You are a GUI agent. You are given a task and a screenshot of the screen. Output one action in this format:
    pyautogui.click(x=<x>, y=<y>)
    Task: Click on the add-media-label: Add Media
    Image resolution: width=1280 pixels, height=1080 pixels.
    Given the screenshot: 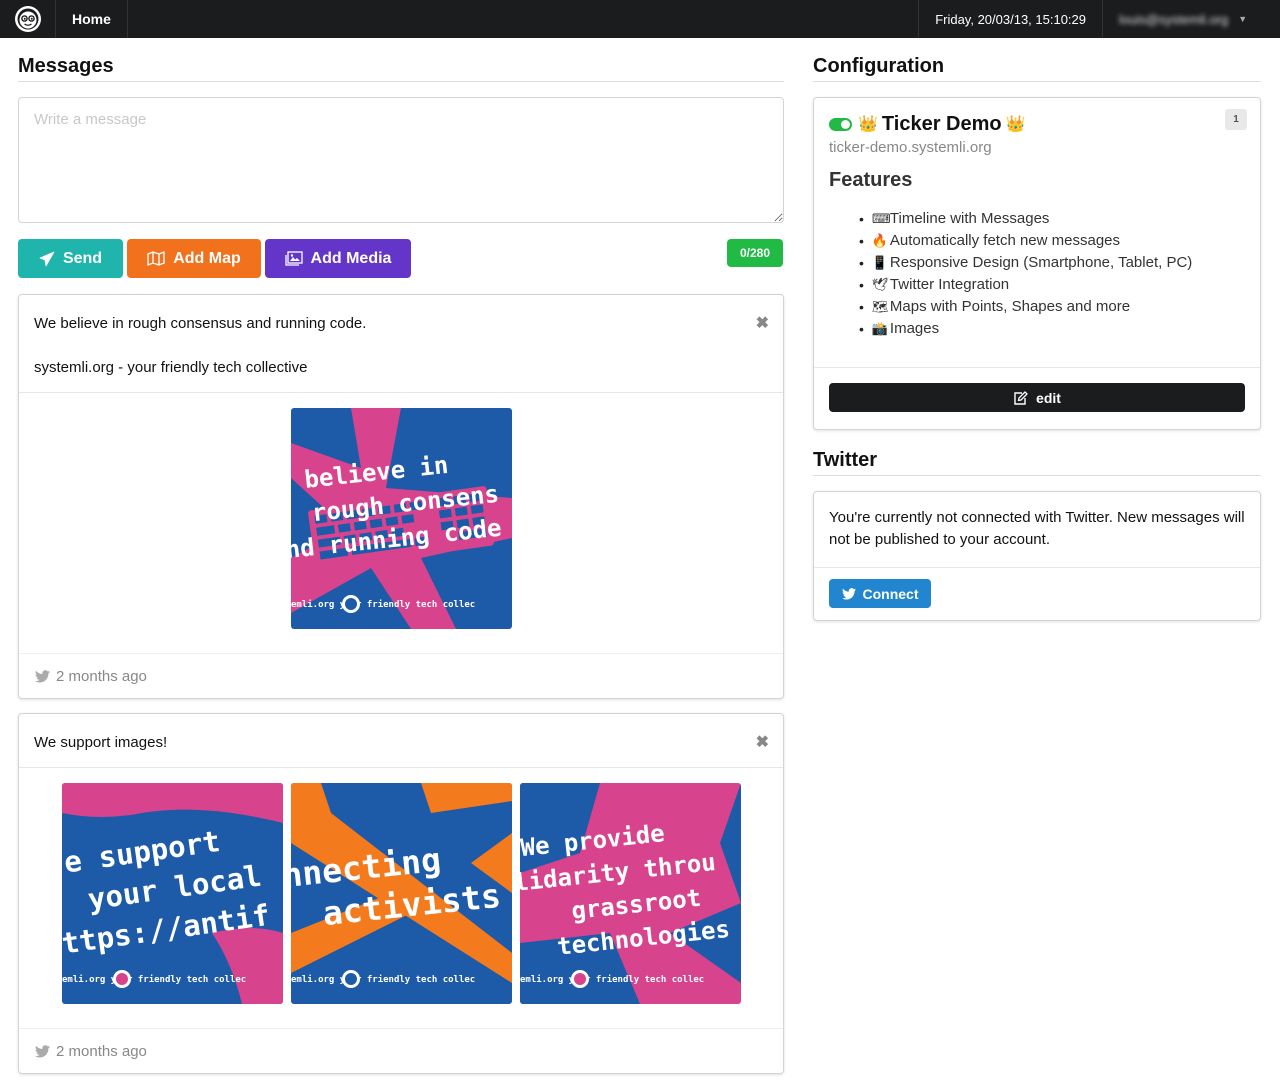 What is the action you would take?
    pyautogui.click(x=351, y=258)
    